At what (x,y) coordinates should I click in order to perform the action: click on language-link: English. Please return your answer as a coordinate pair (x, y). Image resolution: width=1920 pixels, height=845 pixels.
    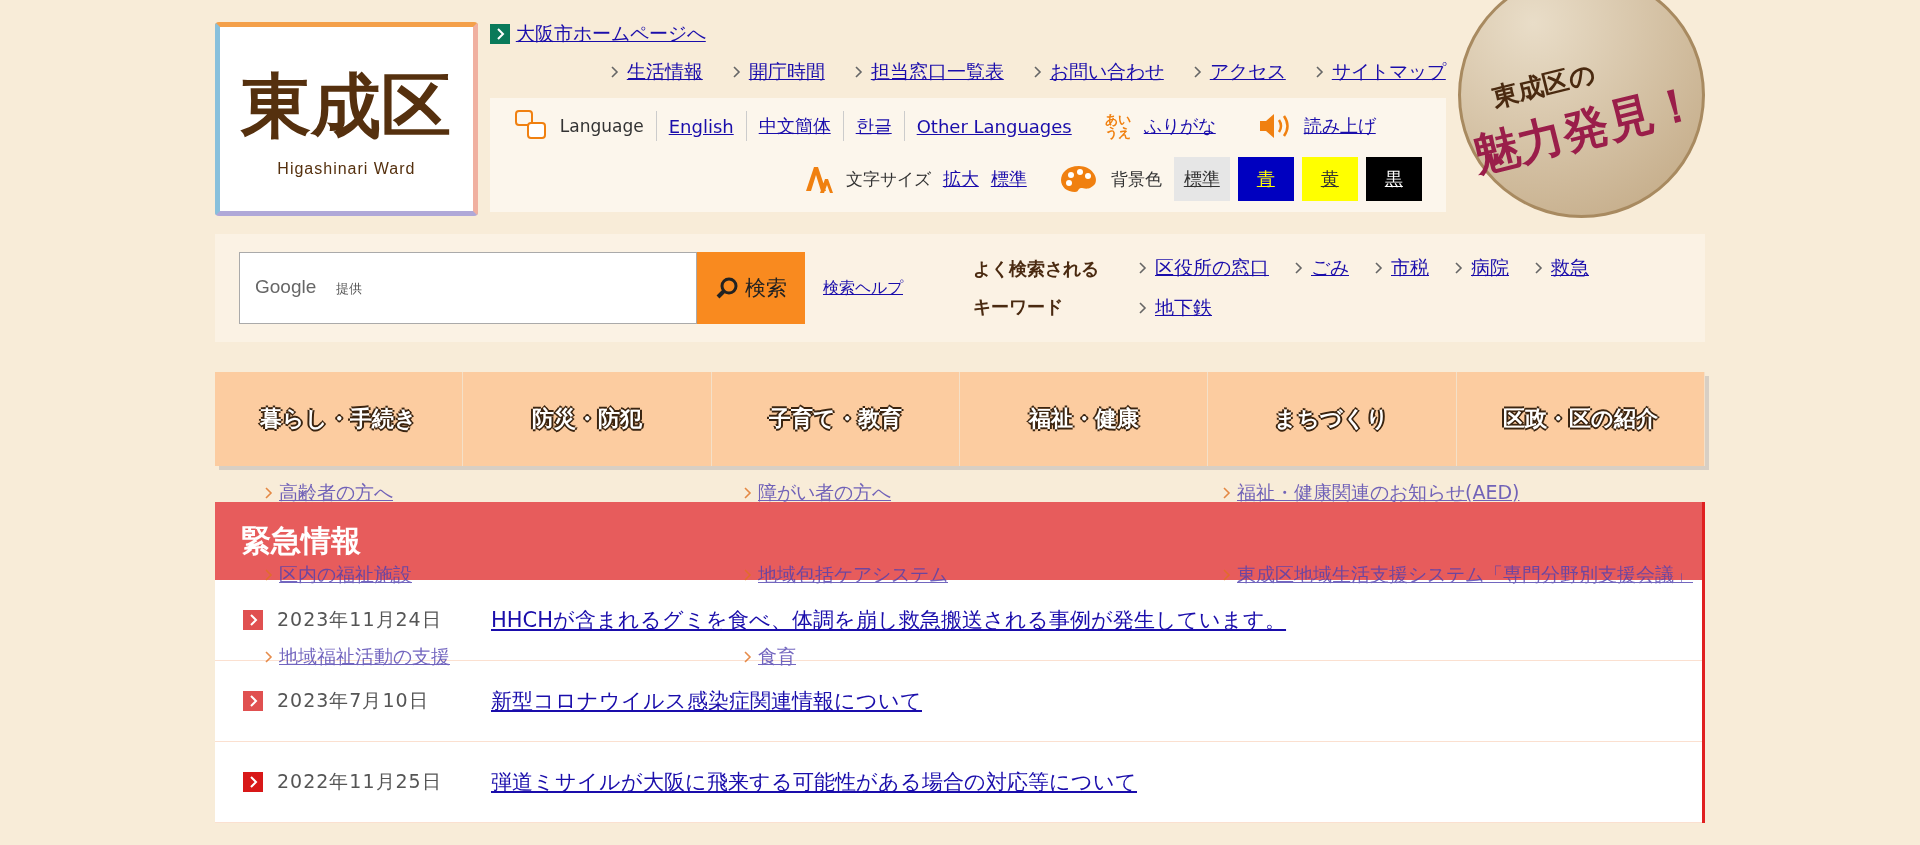
    Looking at the image, I should click on (701, 126).